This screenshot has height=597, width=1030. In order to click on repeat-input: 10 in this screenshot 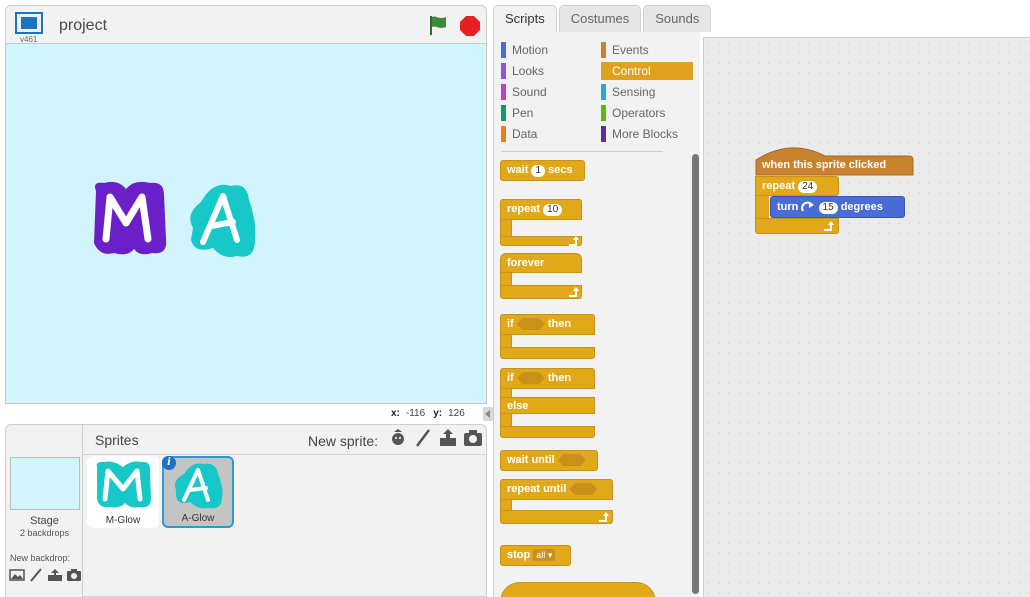, I will do `click(553, 210)`.